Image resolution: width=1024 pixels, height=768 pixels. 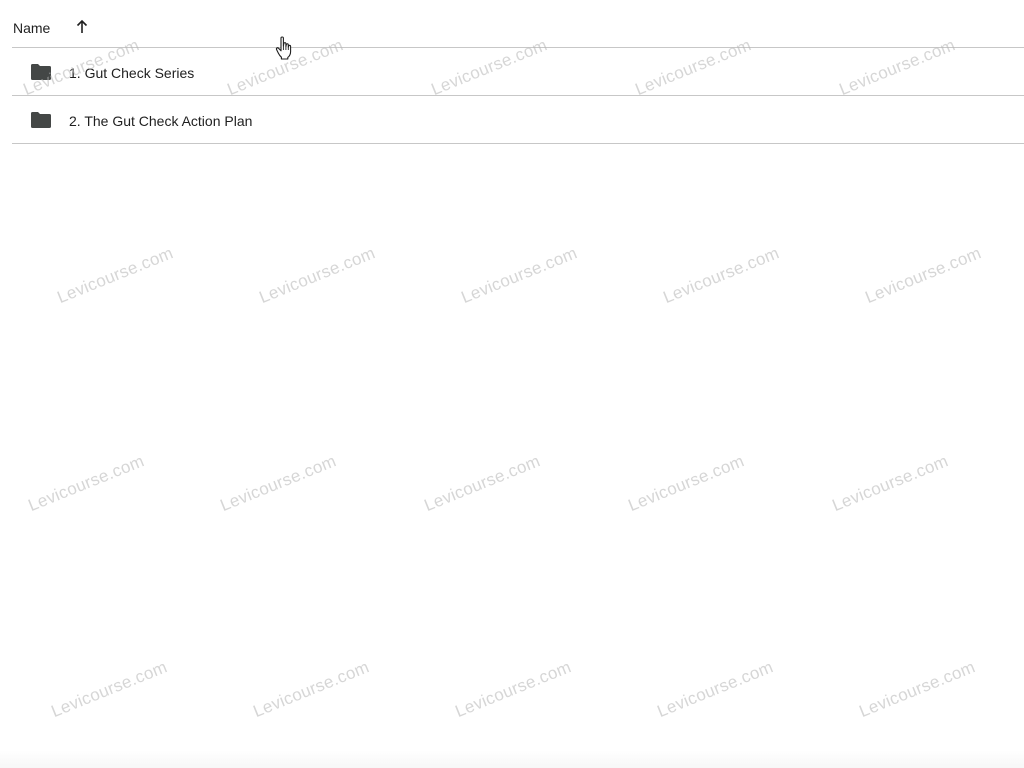 I want to click on arrow-up-icon, so click(x=82, y=27).